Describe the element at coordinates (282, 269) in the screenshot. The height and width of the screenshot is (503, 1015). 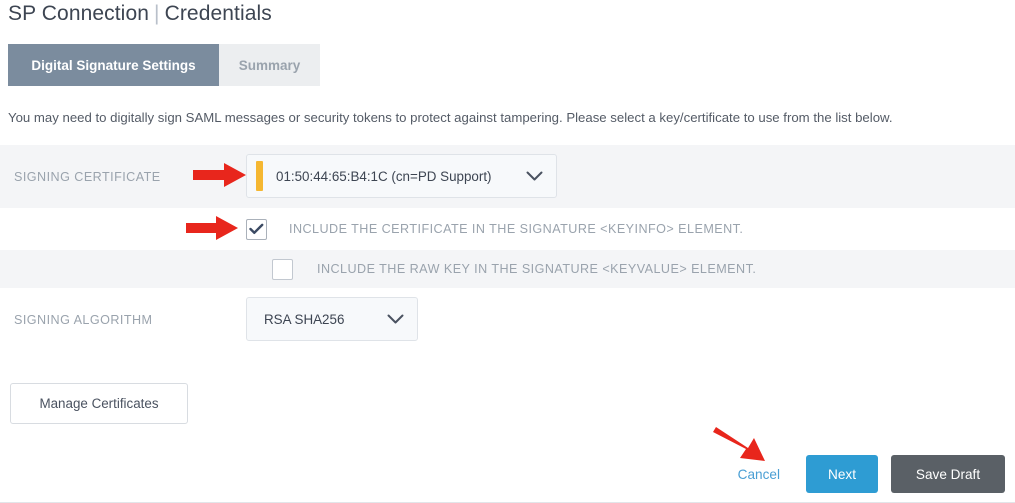
I see `include-raw-key-checkbox` at that location.